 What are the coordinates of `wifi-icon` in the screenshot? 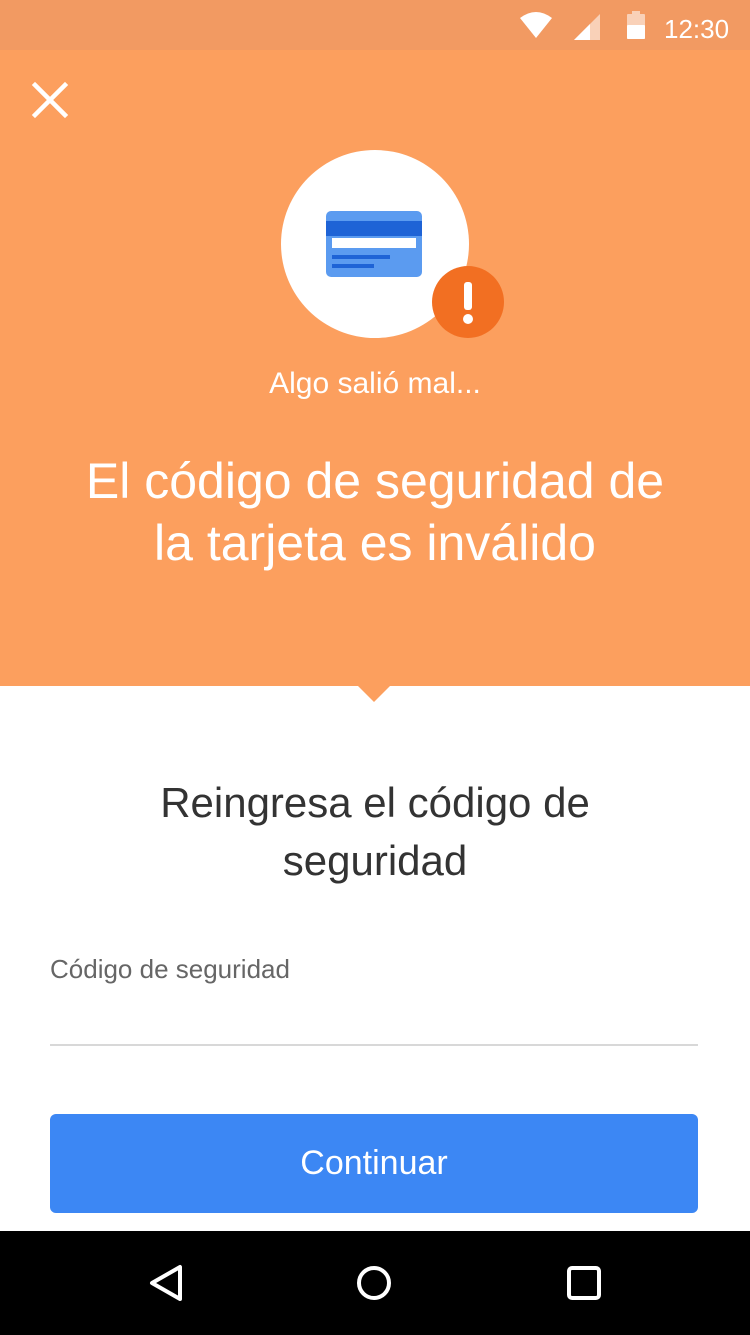 It's located at (536, 25).